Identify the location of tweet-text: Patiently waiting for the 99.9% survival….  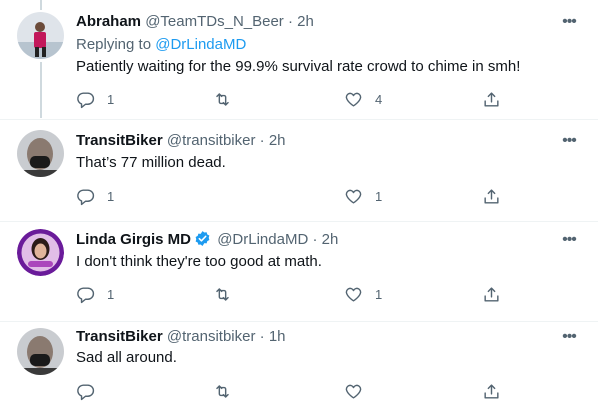
(298, 66).